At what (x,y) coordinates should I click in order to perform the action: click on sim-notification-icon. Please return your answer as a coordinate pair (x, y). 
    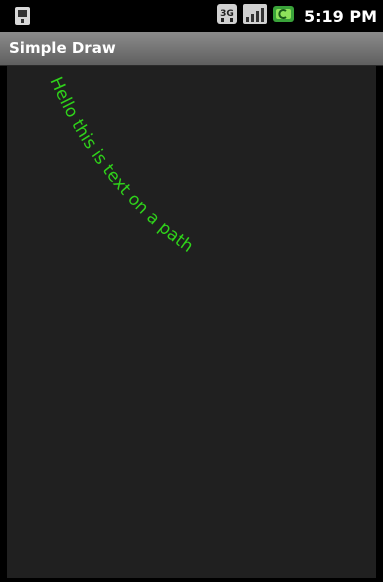
    Looking at the image, I should click on (23, 18).